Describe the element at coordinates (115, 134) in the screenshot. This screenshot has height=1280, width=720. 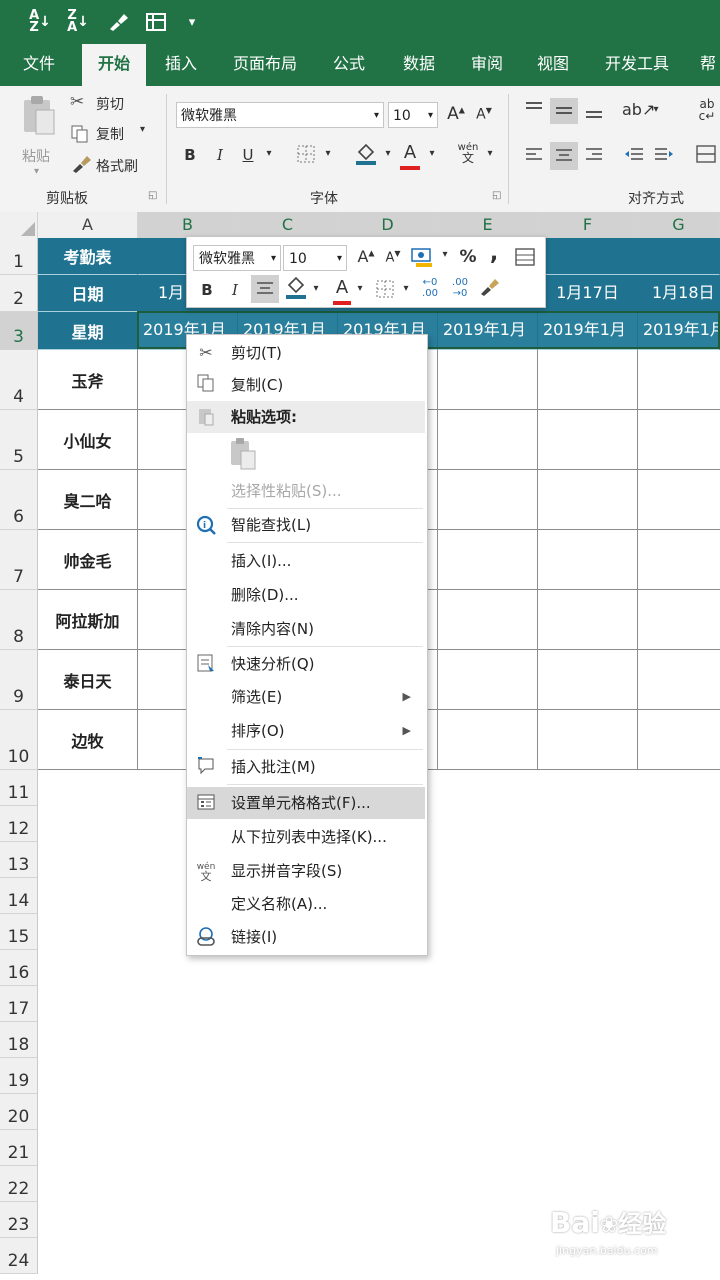
I see `copy-button: 复制 ▾` at that location.